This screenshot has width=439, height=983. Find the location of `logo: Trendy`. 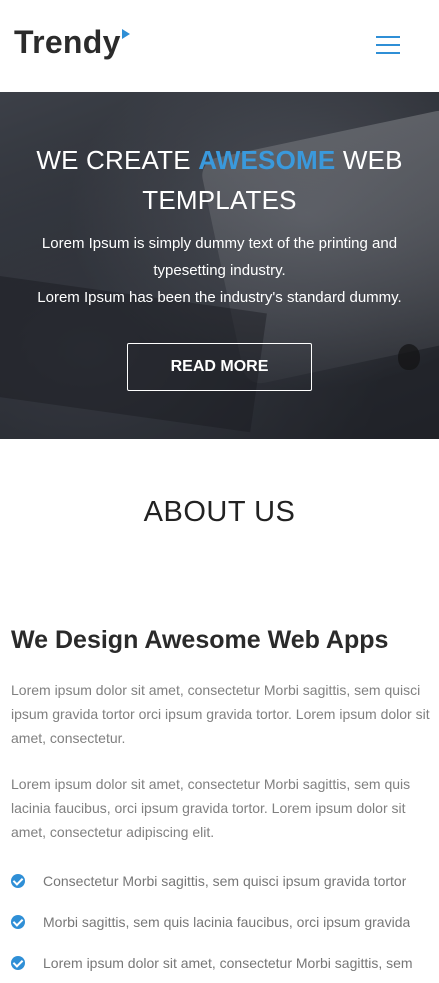

logo: Trendy is located at coordinates (72, 42).